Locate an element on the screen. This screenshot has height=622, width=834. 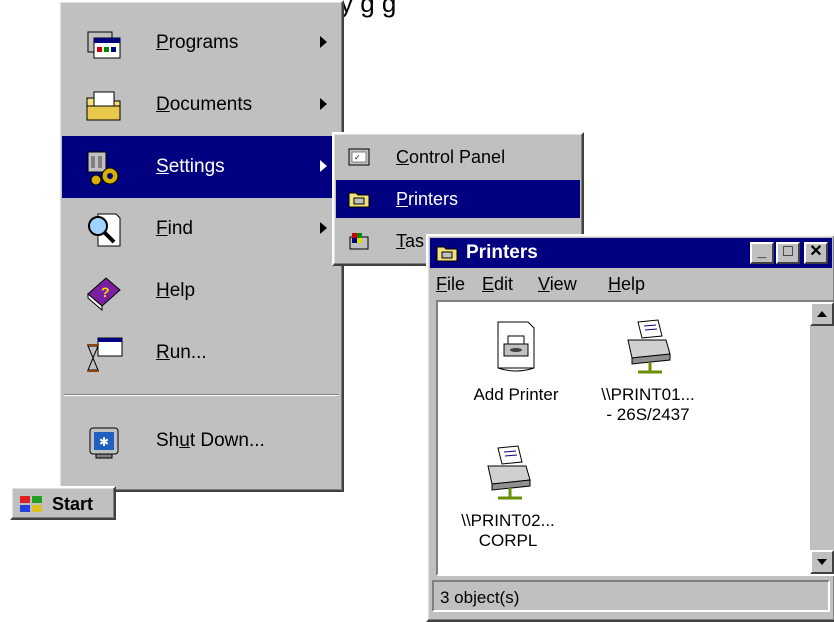
printer-label: \\PRINT01... - 26S/2437 is located at coordinates (648, 405).